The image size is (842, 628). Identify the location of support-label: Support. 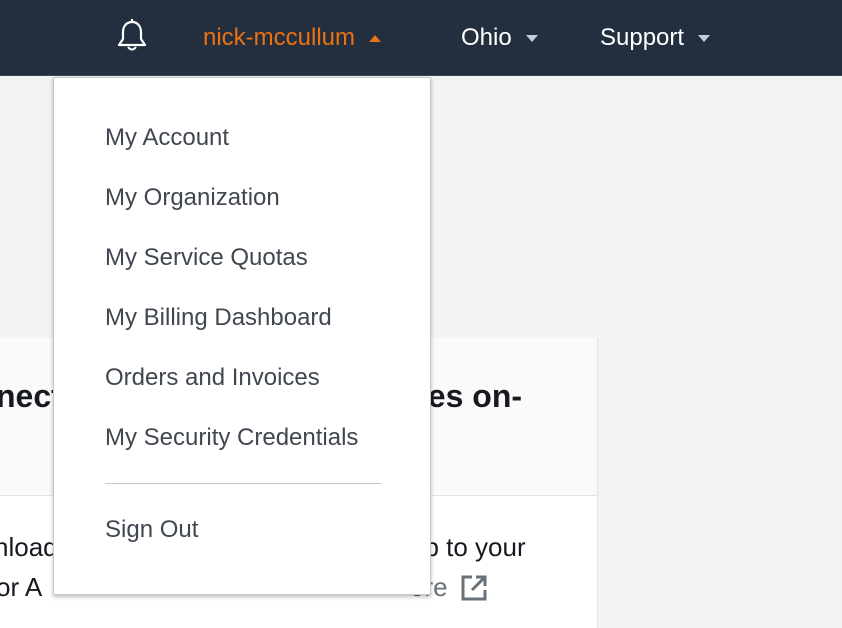
(642, 37).